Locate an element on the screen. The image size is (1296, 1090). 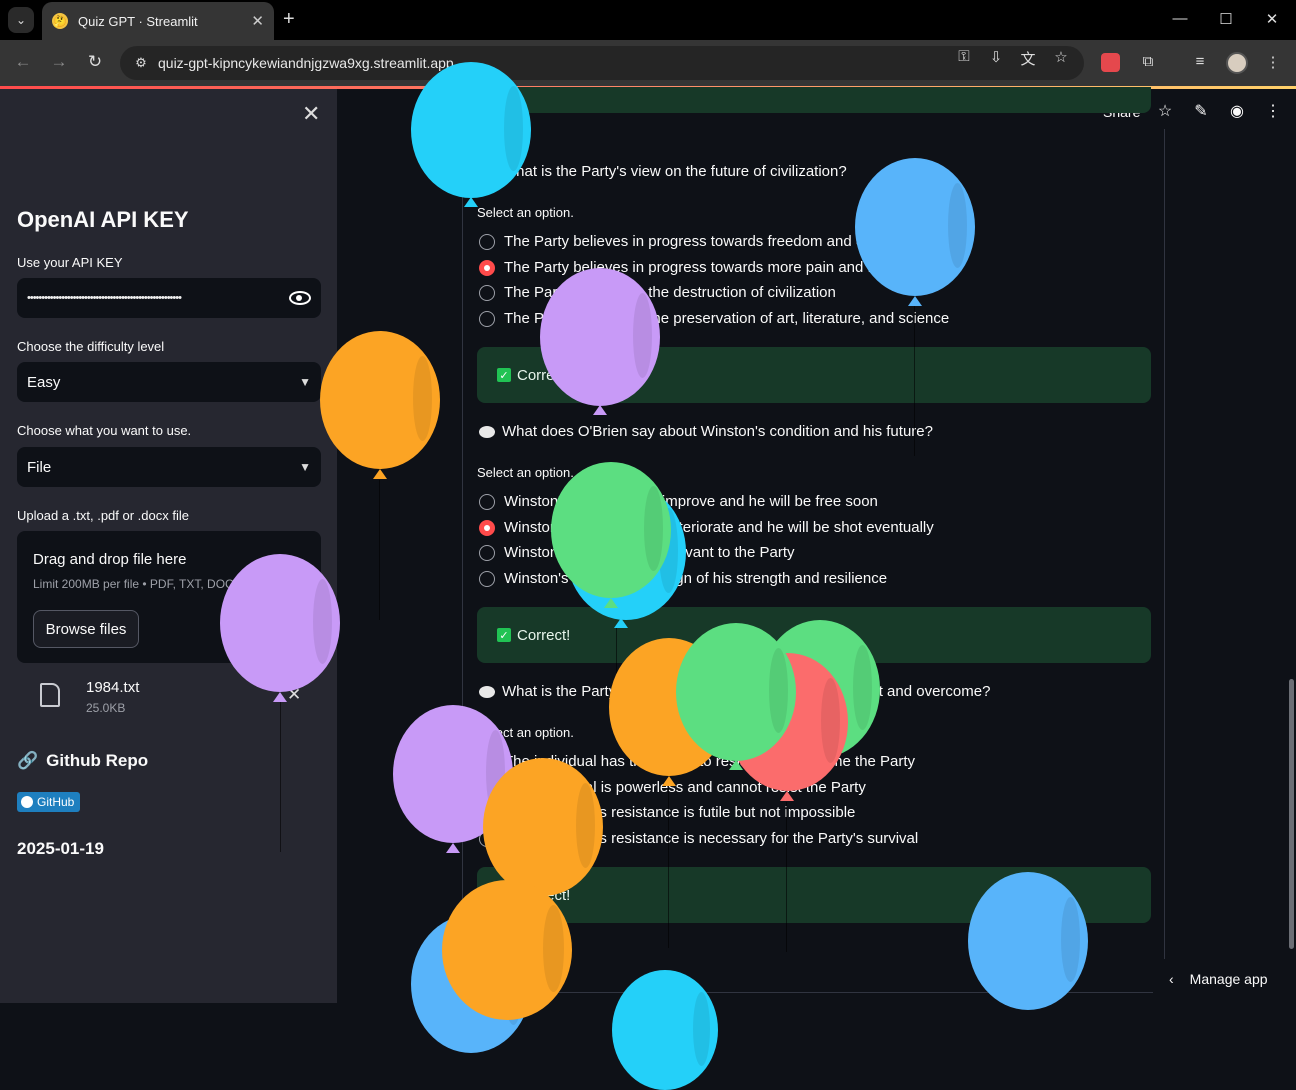
reload-icon: ↻ is located at coordinates (95, 62).